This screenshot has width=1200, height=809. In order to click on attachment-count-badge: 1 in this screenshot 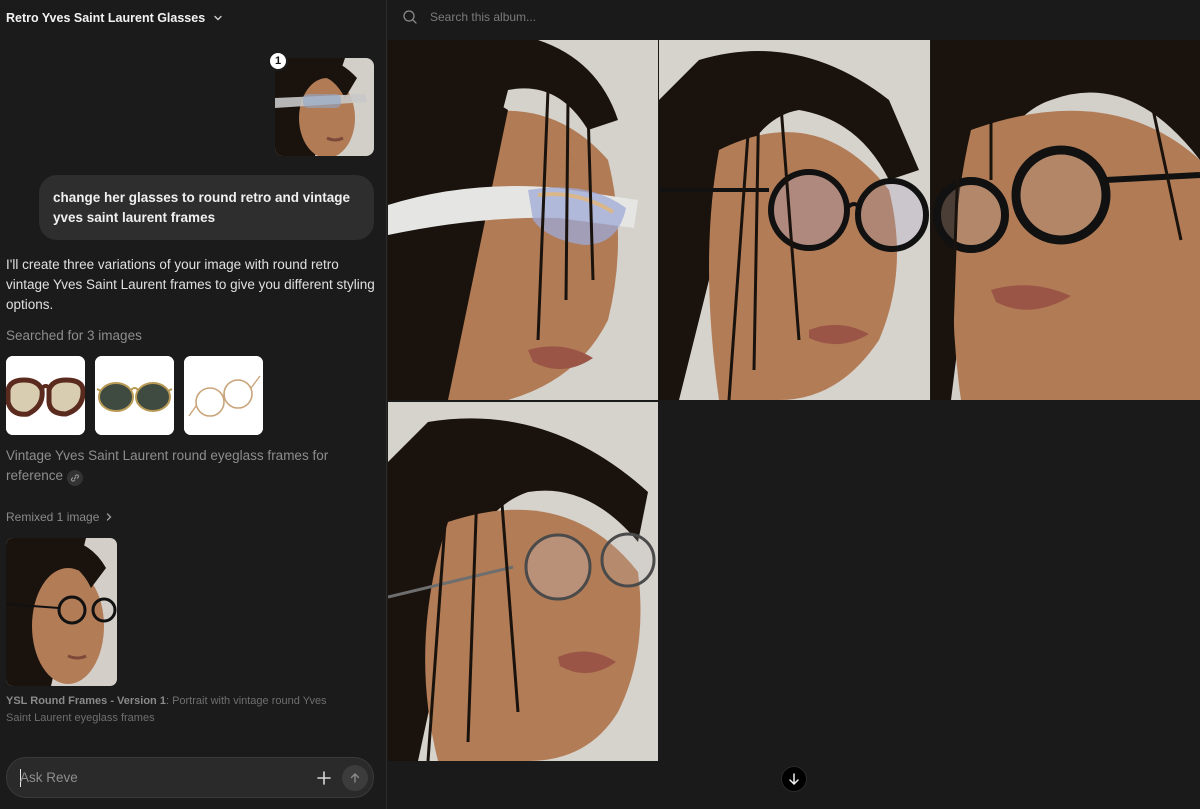, I will do `click(278, 61)`.